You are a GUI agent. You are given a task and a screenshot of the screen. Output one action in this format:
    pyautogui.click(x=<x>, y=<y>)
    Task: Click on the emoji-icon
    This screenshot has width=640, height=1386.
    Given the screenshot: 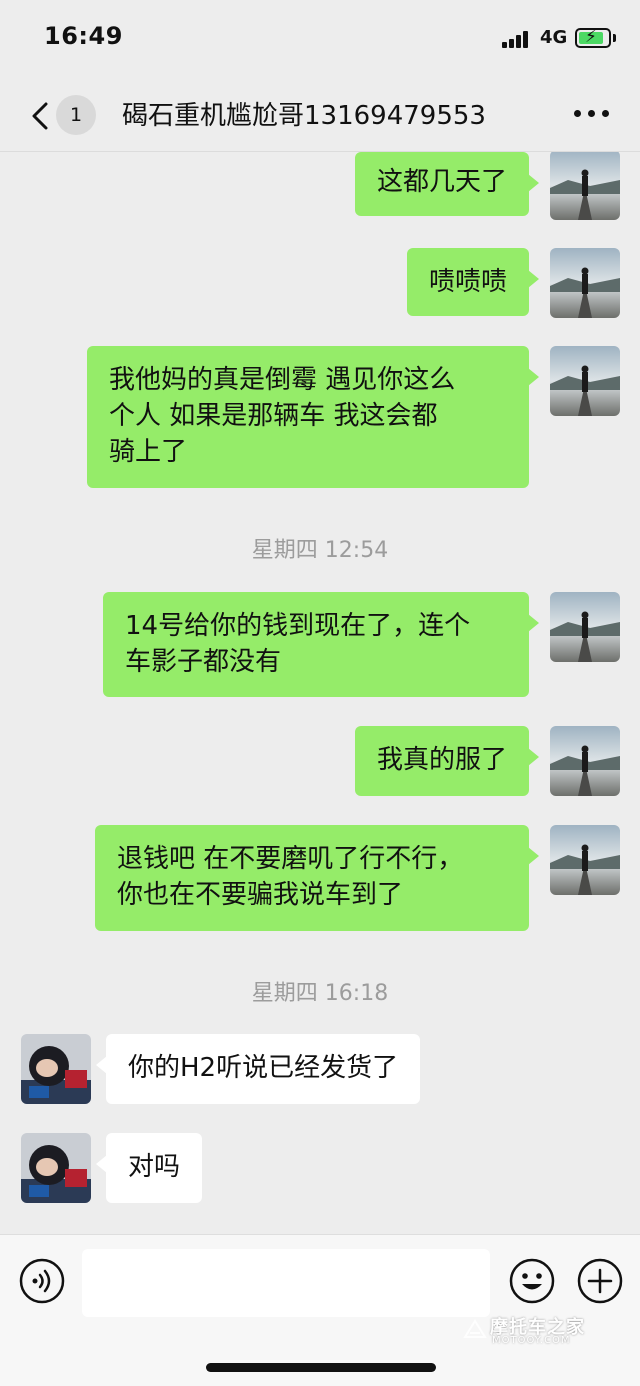 What is the action you would take?
    pyautogui.click(x=532, y=1281)
    